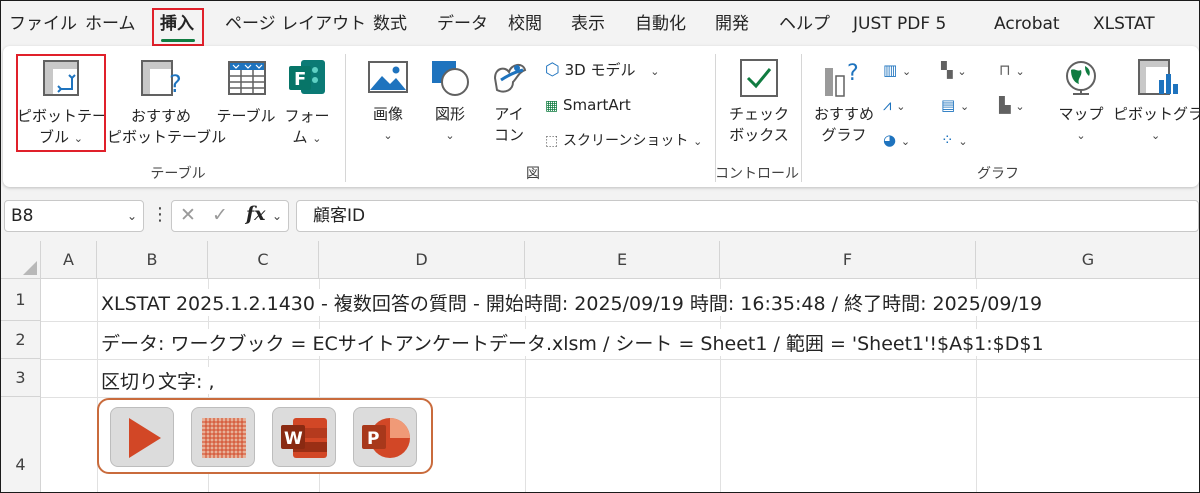 The image size is (1200, 493). What do you see at coordinates (1156, 114) in the screenshot?
I see `pivot-chart-label: ピボットグラフ` at bounding box center [1156, 114].